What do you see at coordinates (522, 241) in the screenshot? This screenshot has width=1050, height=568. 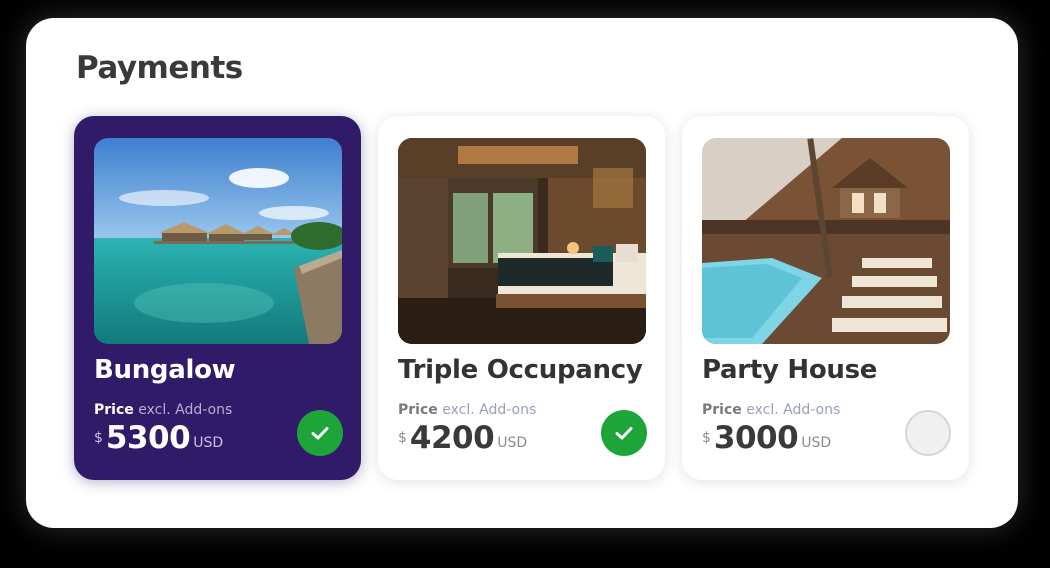 I see `triple-occupancy-photo` at bounding box center [522, 241].